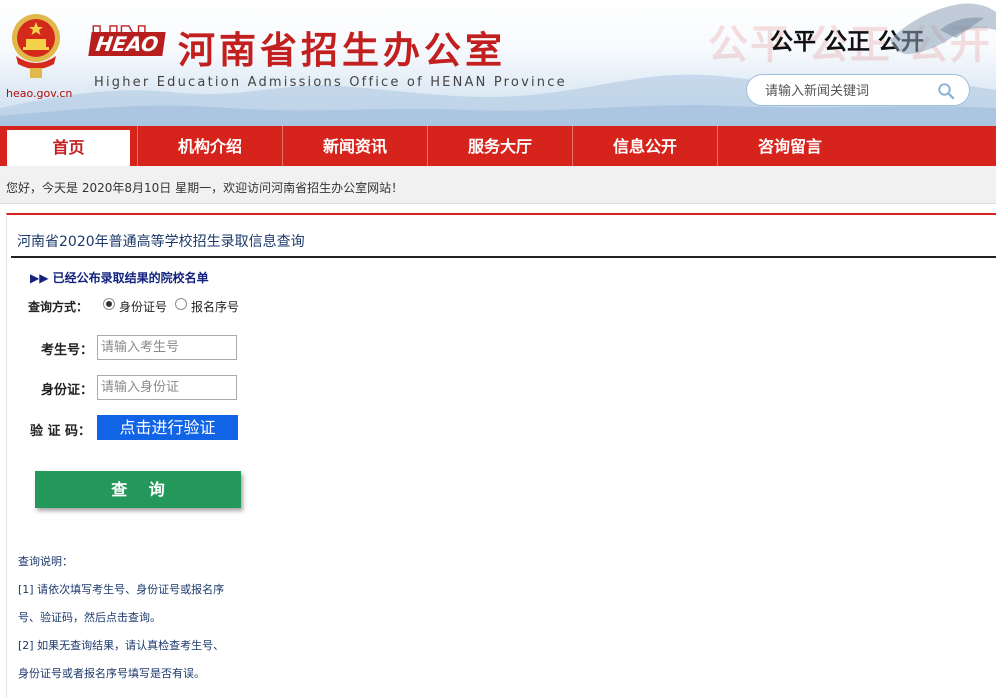 The width and height of the screenshot is (996, 698). Describe the element at coordinates (121, 589) in the screenshot. I see `instruction-line: [1] 请依次填写考生号、身份证号或报名序` at that location.